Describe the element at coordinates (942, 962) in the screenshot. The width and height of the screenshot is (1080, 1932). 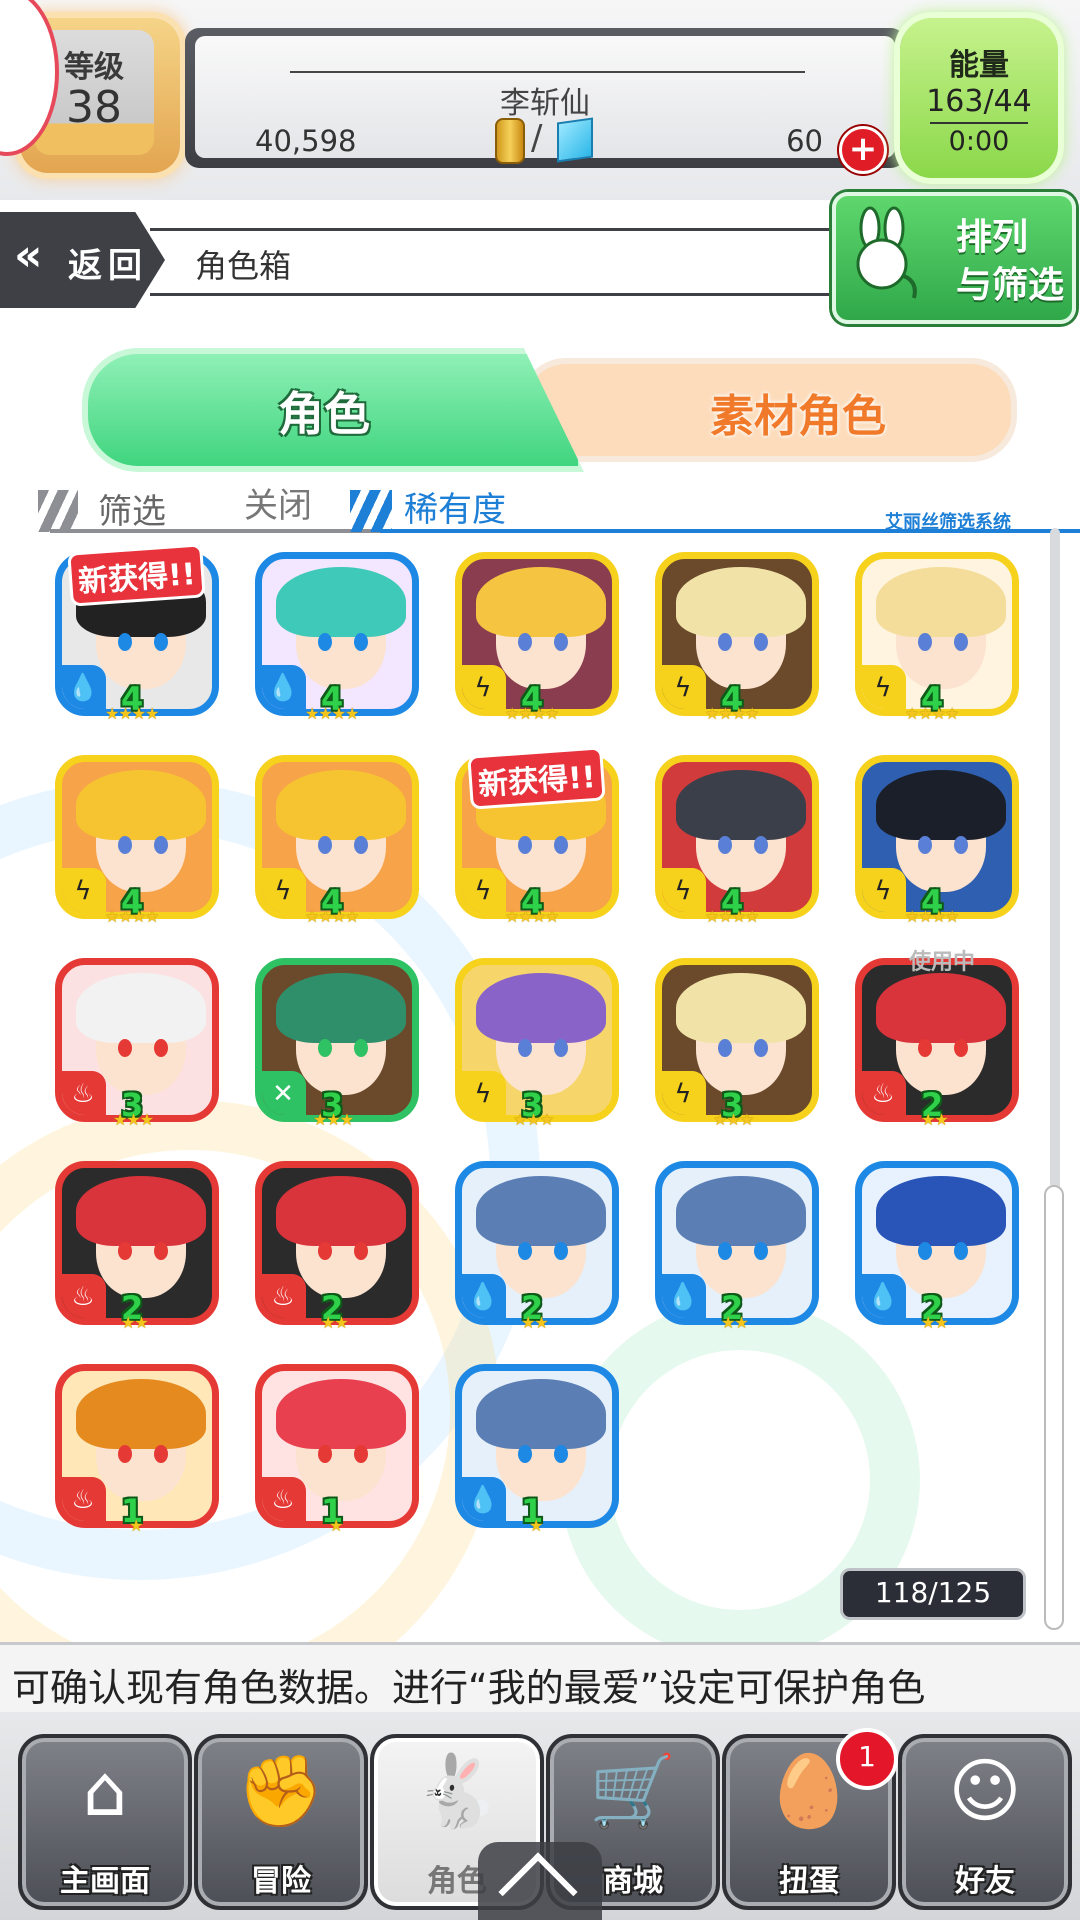
I see `in-use-label: 使用中` at that location.